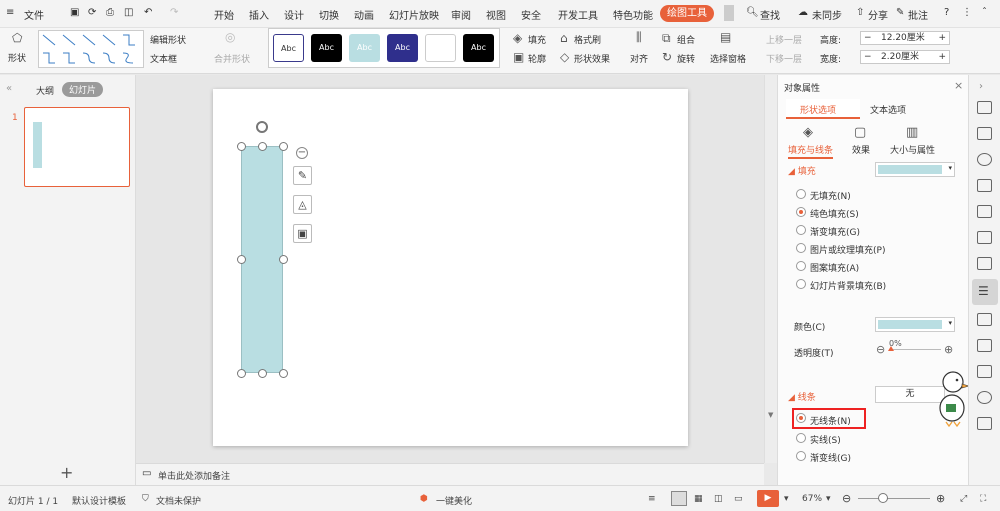 The width and height of the screenshot is (1000, 511). What do you see at coordinates (801, 230) in the screenshot?
I see `radio-gradient-fill` at bounding box center [801, 230].